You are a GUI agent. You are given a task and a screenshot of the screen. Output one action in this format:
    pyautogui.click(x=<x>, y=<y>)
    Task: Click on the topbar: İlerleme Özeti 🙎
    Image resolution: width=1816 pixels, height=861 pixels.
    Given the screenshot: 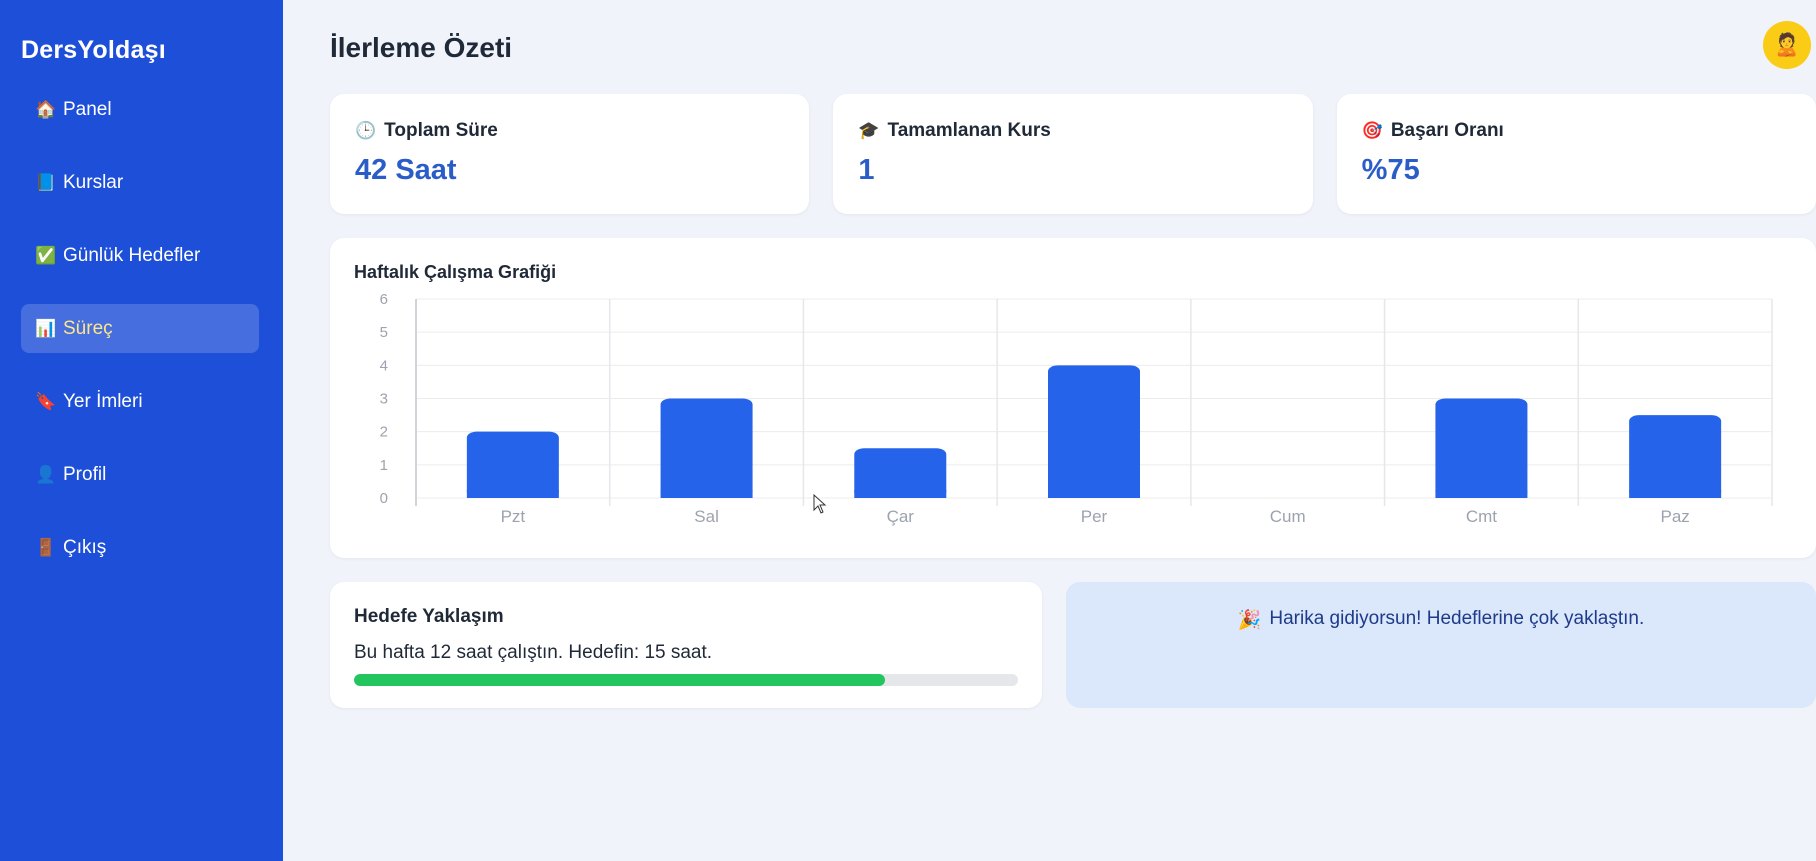 What is the action you would take?
    pyautogui.click(x=1073, y=45)
    